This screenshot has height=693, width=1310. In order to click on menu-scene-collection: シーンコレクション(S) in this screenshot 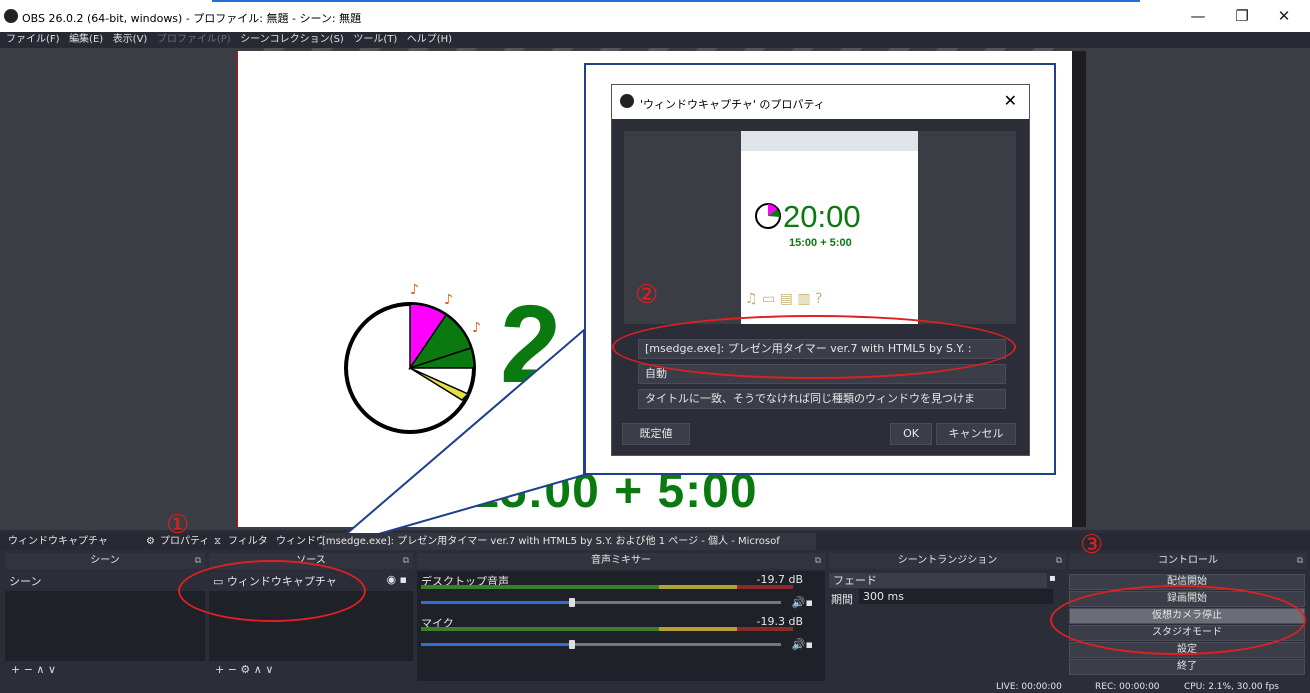, I will do `click(292, 40)`.